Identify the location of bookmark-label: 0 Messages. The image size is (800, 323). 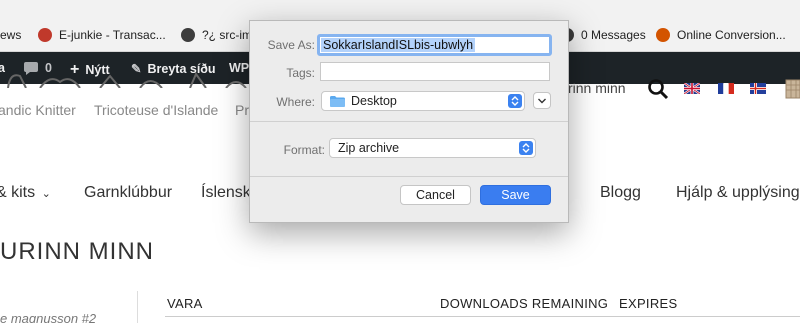
(613, 35).